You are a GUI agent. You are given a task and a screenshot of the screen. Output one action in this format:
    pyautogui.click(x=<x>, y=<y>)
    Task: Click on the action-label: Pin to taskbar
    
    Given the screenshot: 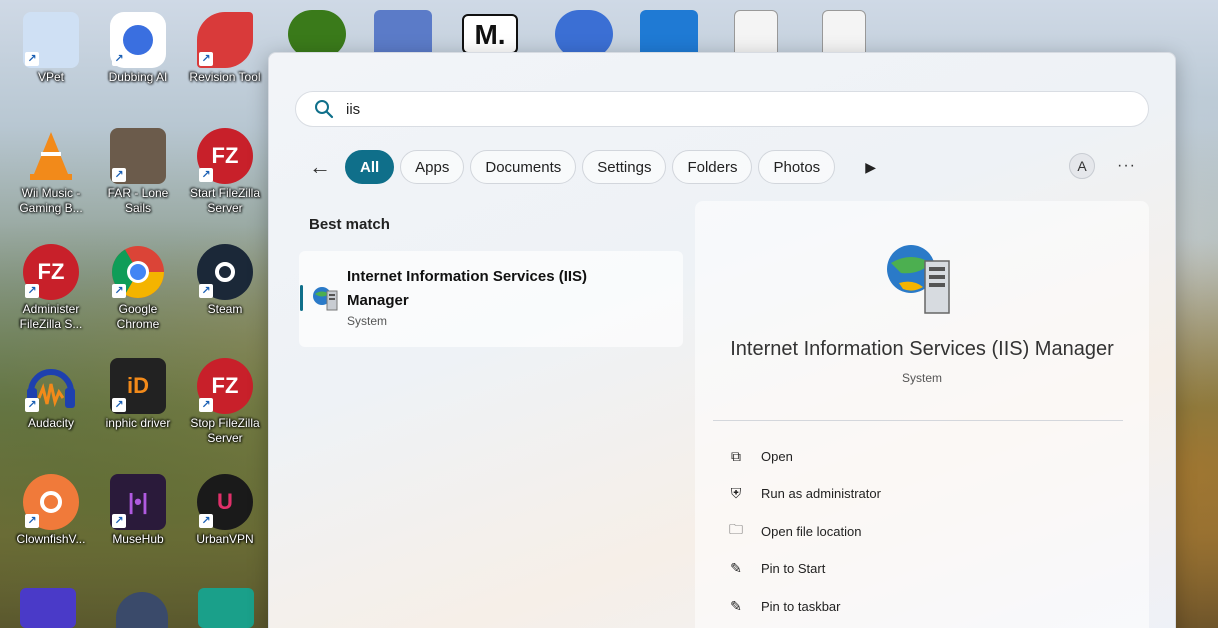 What is the action you would take?
    pyautogui.click(x=801, y=606)
    